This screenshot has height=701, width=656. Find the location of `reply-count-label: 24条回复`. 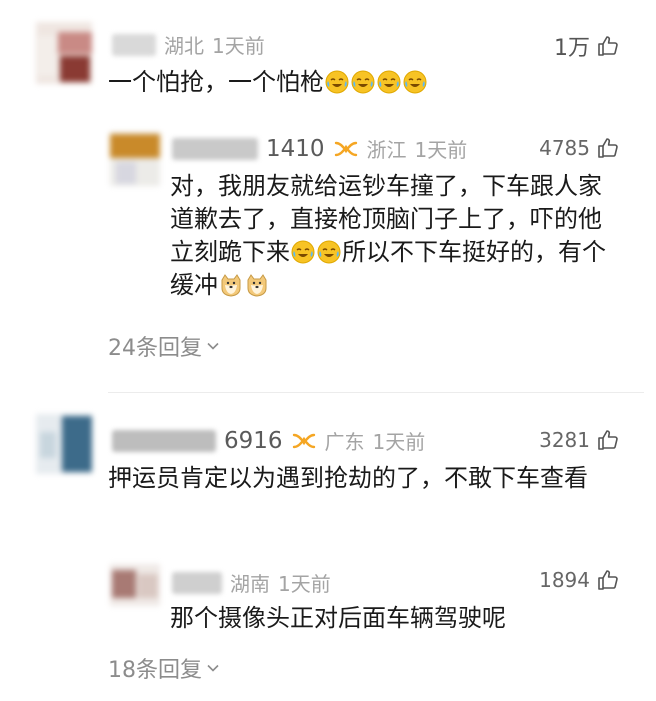

reply-count-label: 24条回复 is located at coordinates (155, 348).